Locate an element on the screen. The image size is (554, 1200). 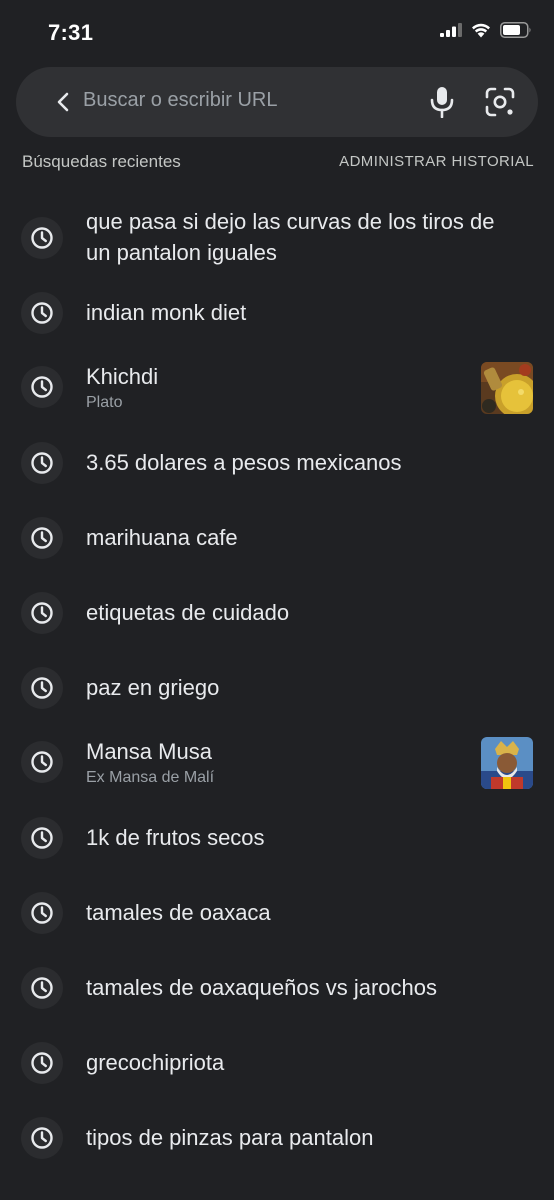
search-input: Buscar o escribir URL is located at coordinates (180, 100).